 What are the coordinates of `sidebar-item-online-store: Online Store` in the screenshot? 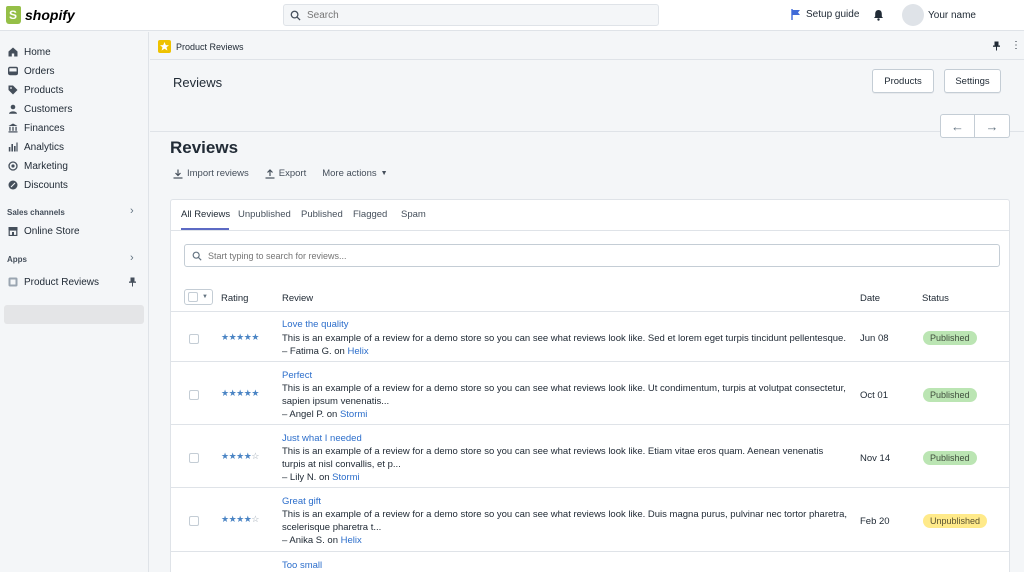 It's located at (44, 231).